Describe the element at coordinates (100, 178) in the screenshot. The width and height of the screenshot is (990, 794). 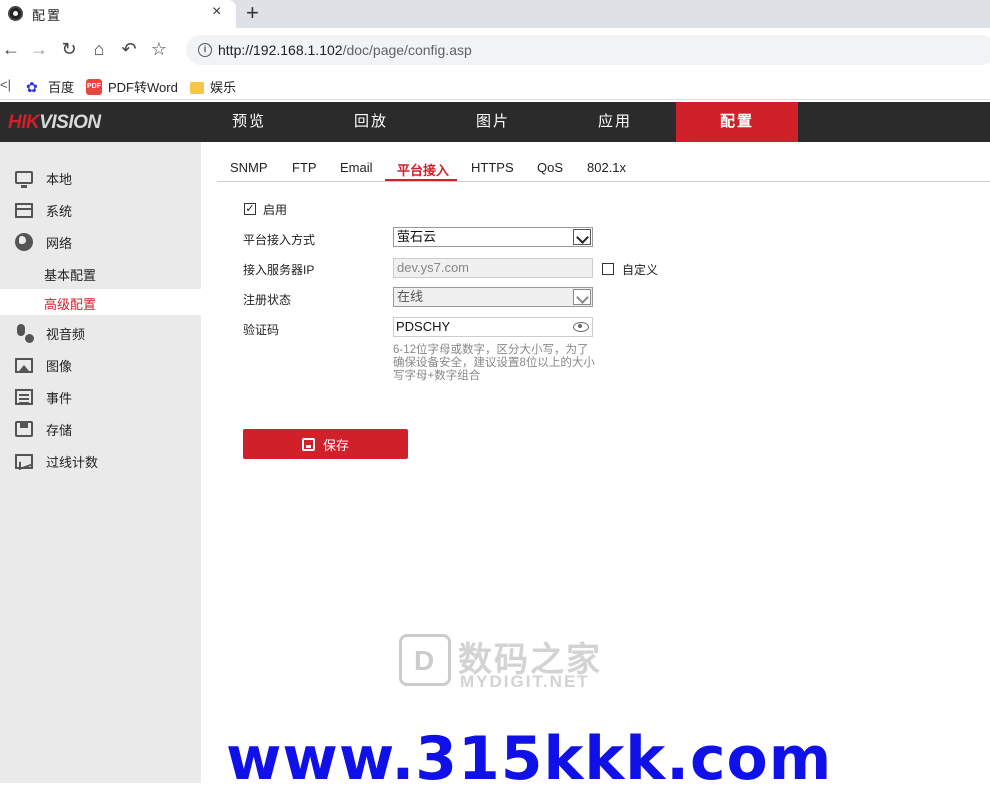
I see `sidebar-item-local: 本地` at that location.